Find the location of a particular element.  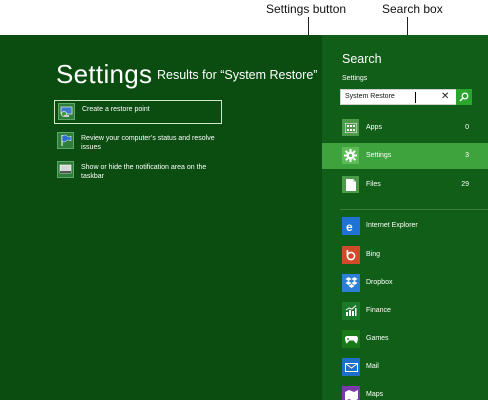

gear-icon is located at coordinates (350, 155).